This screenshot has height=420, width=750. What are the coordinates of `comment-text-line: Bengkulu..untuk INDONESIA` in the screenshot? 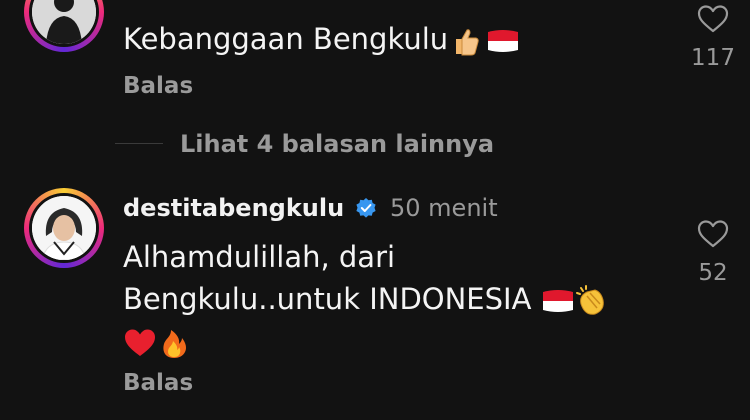 It's located at (327, 299).